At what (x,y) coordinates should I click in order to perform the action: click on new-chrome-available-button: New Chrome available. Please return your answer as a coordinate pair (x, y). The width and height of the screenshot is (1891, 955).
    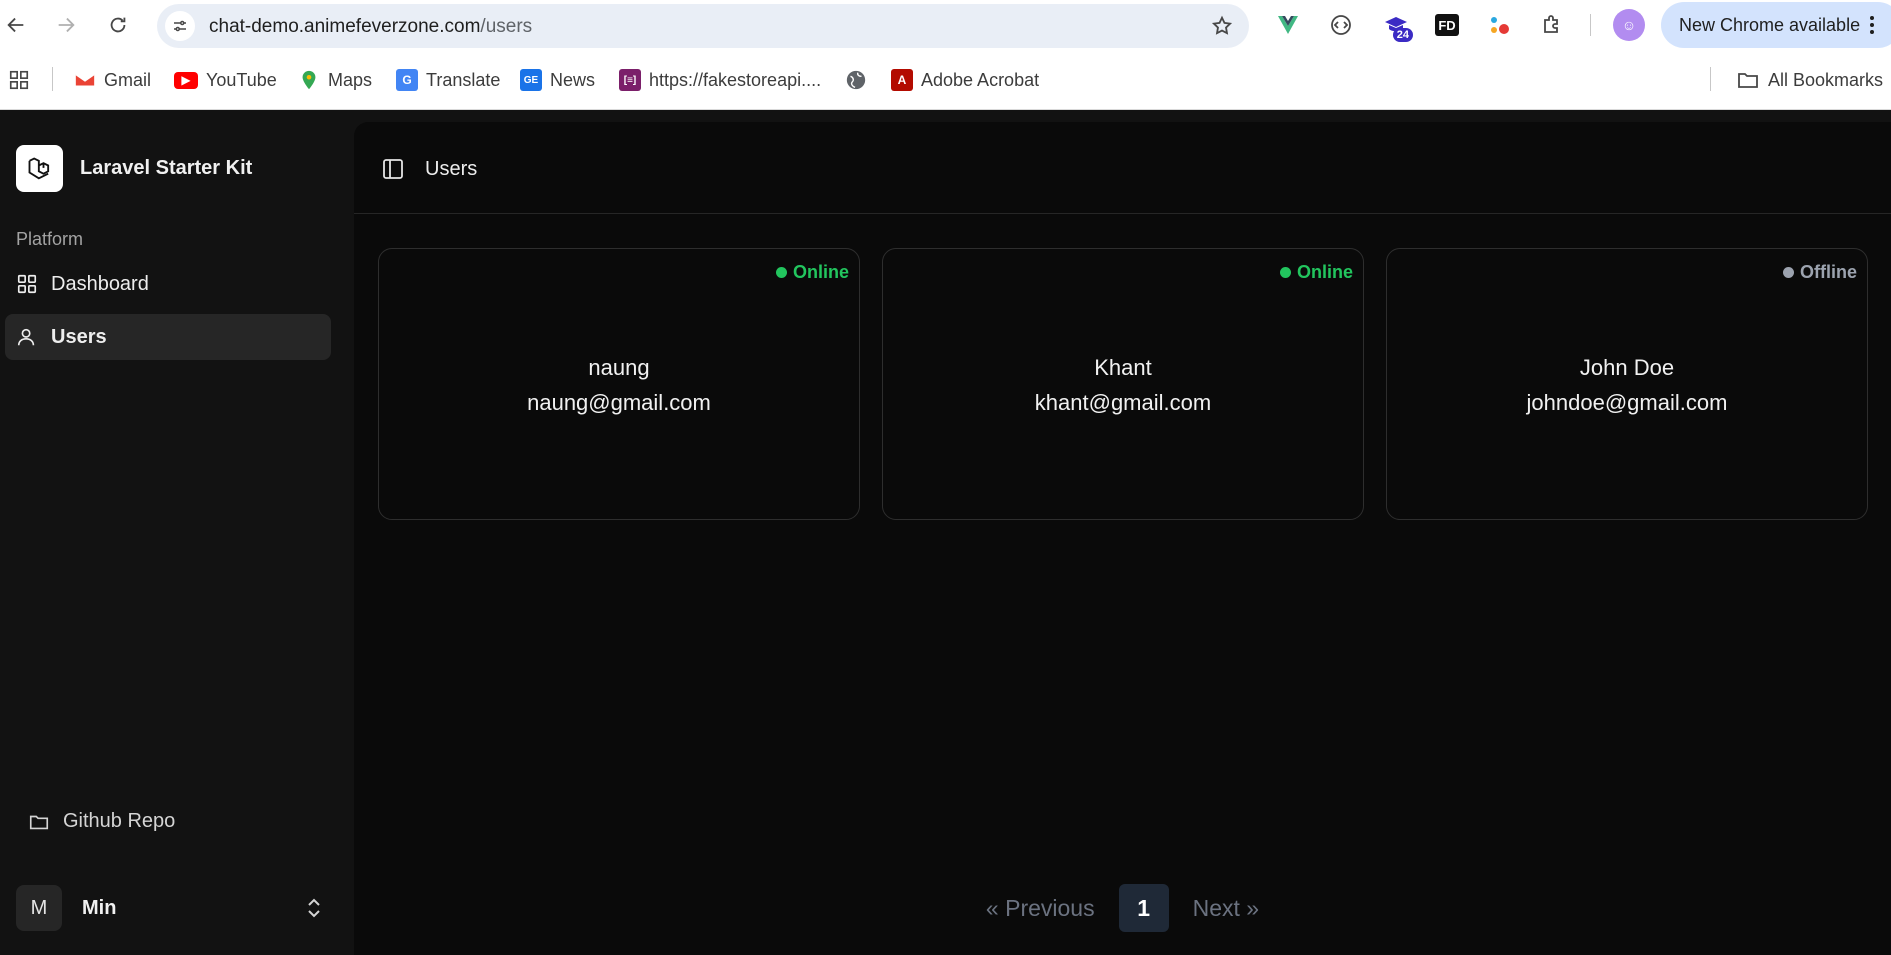
    Looking at the image, I should click on (1776, 25).